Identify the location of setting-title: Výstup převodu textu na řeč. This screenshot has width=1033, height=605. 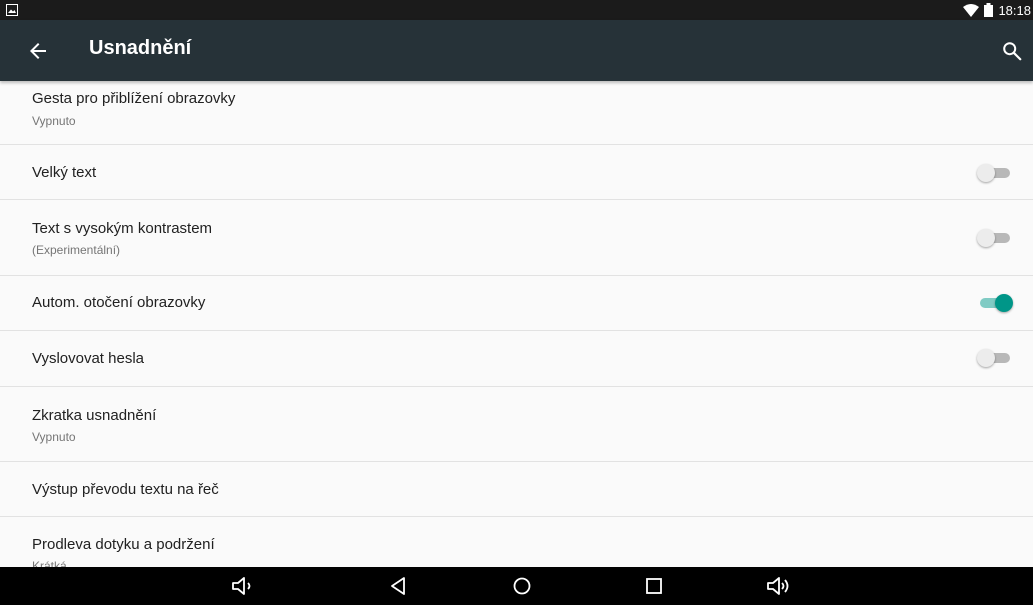
(125, 489).